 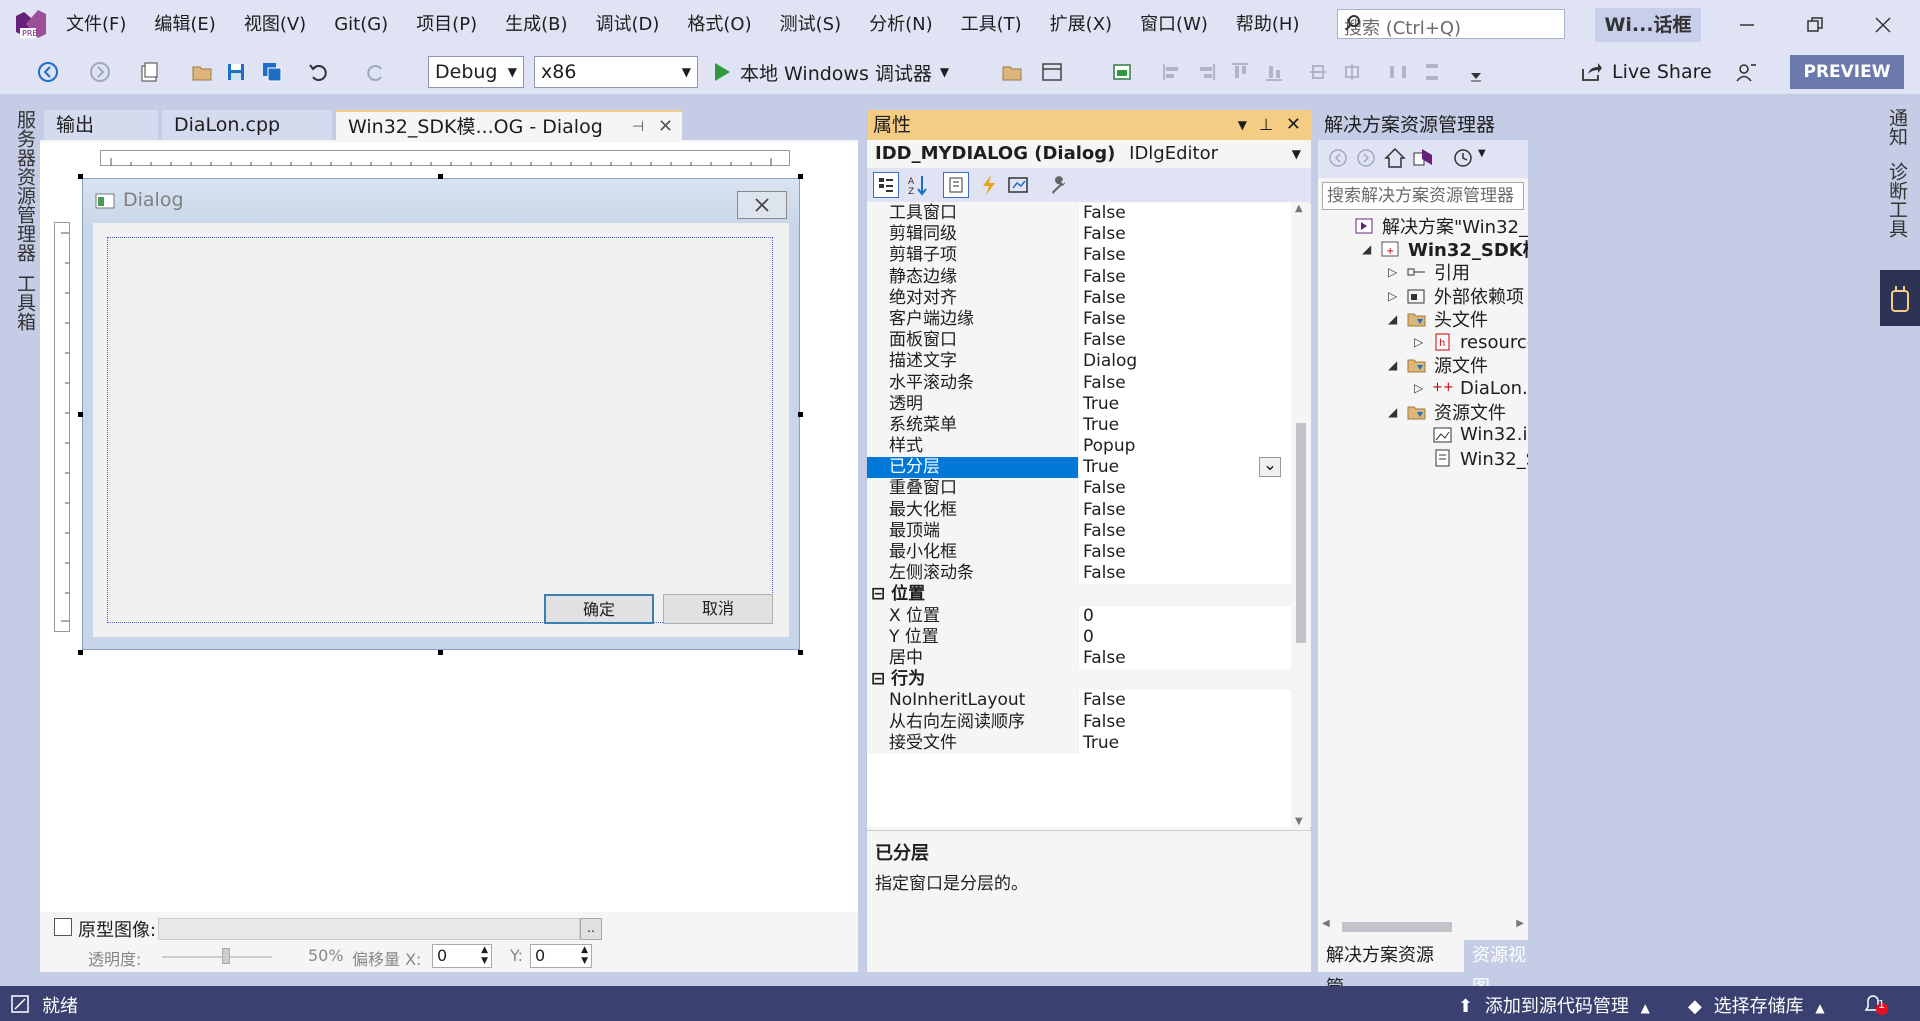 What do you see at coordinates (599, 609) in the screenshot?
I see `ok-button: 确定` at bounding box center [599, 609].